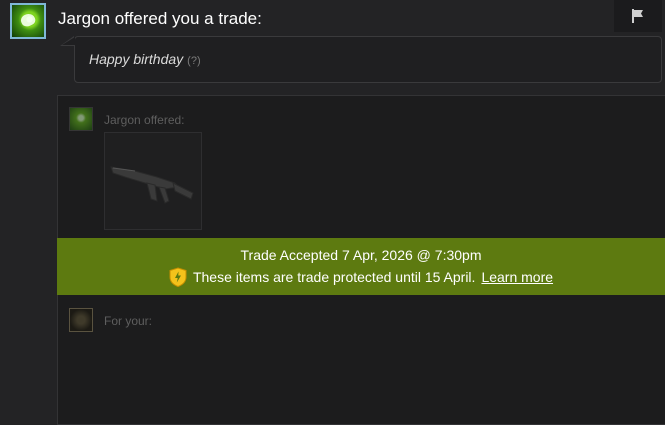 The width and height of the screenshot is (665, 425). I want to click on report-flag-button, so click(638, 16).